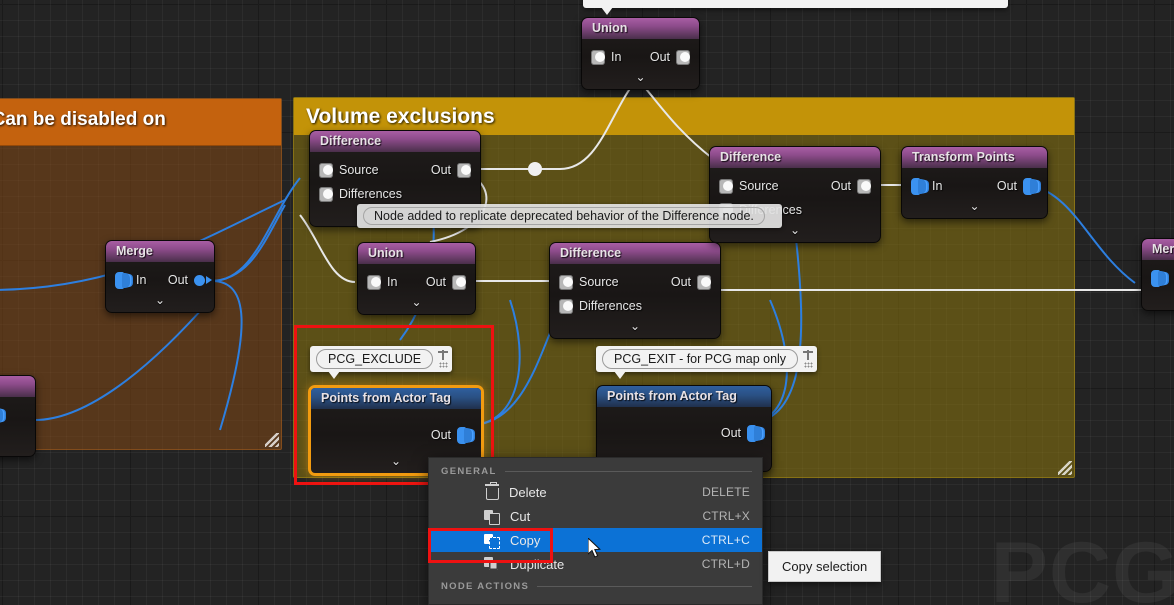 The width and height of the screenshot is (1174, 605). Describe the element at coordinates (381, 362) in the screenshot. I see `tag-node-pcg-exclude: PCG_EXCLUDE` at that location.